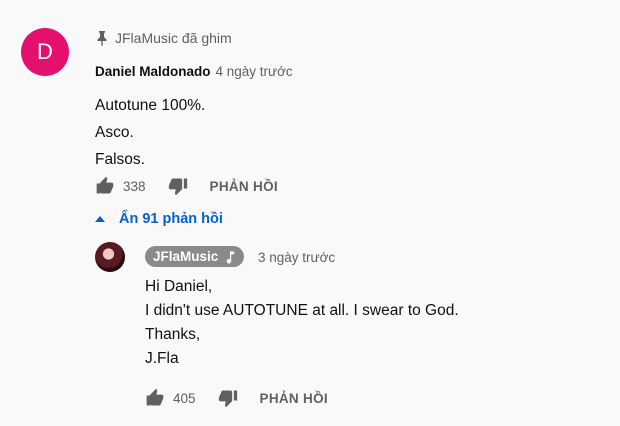 This screenshot has height=426, width=620. Describe the element at coordinates (100, 219) in the screenshot. I see `caret-up-icon` at that location.